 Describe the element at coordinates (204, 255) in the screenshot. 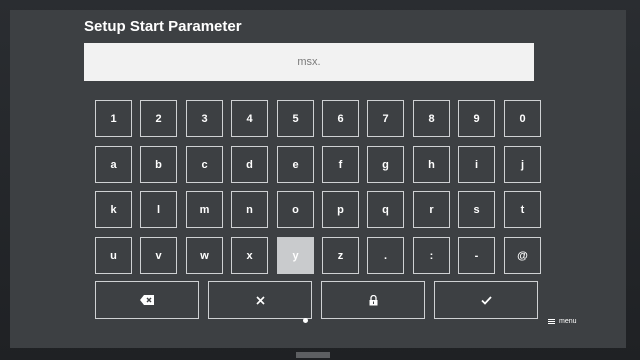

I see `key-w: w` at that location.